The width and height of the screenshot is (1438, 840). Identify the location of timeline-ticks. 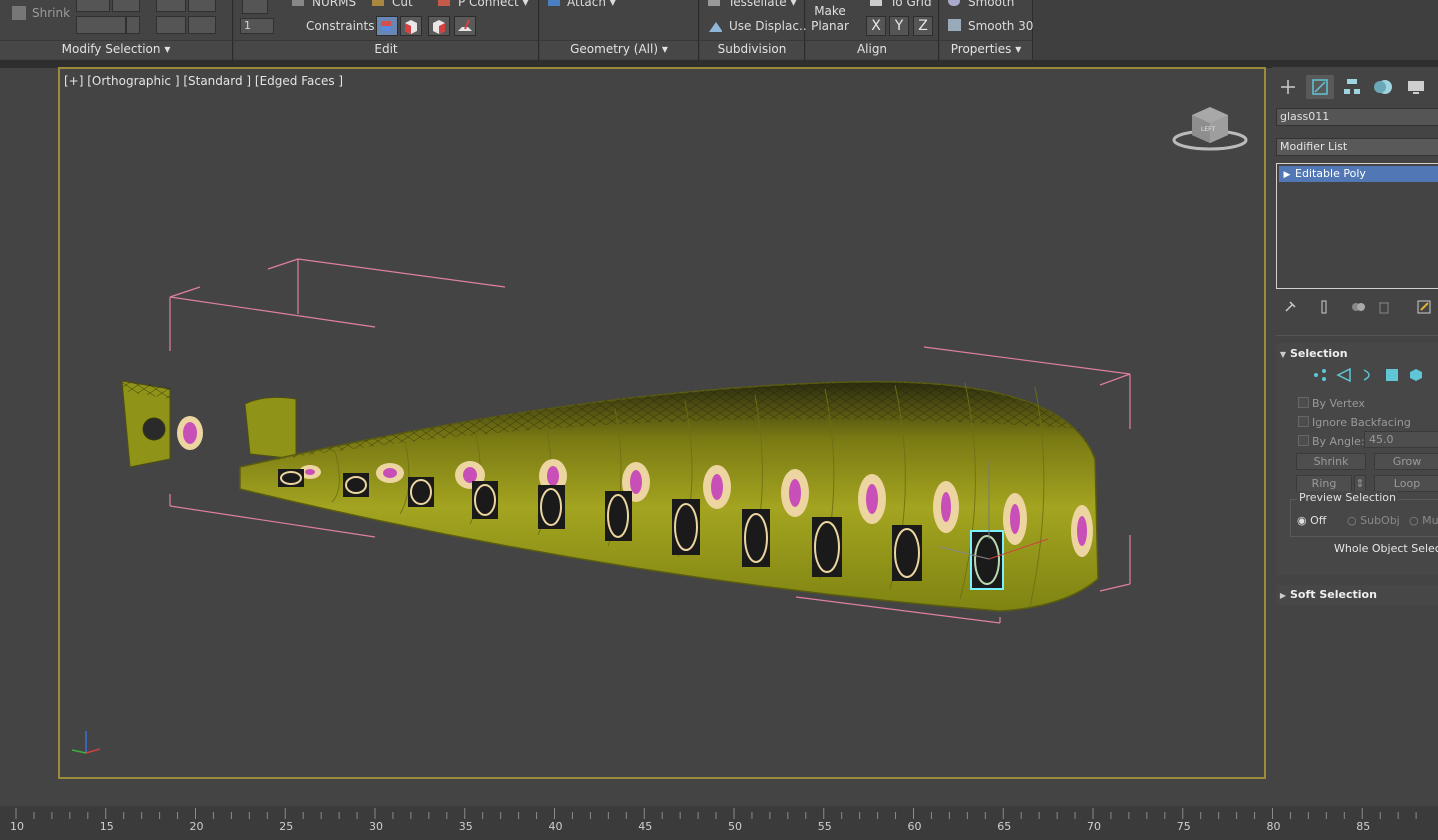
(716, 813).